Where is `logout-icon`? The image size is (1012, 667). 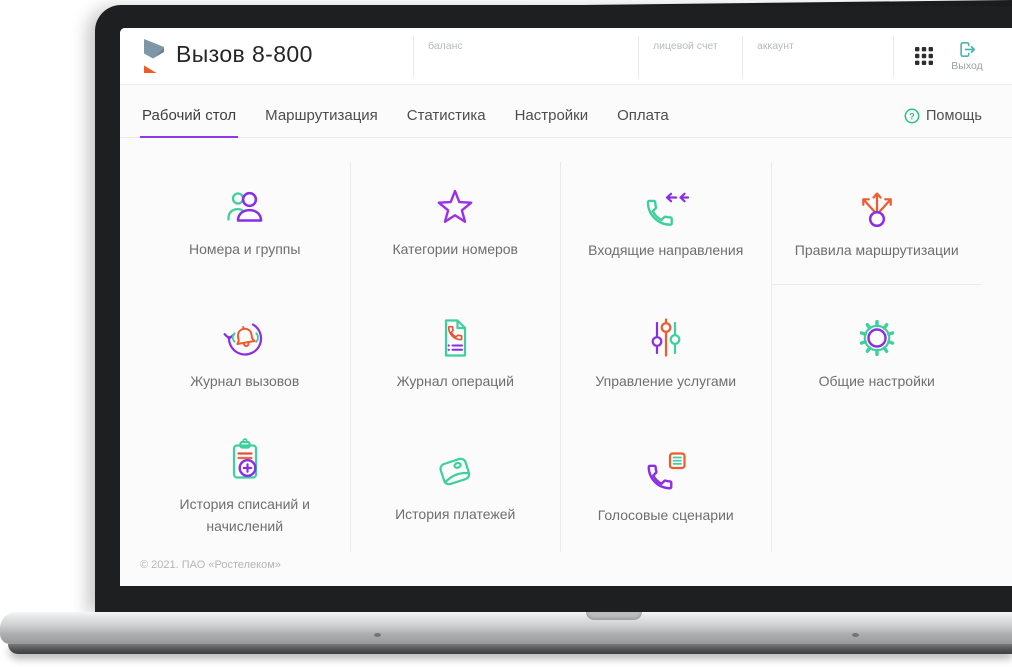 logout-icon is located at coordinates (967, 49).